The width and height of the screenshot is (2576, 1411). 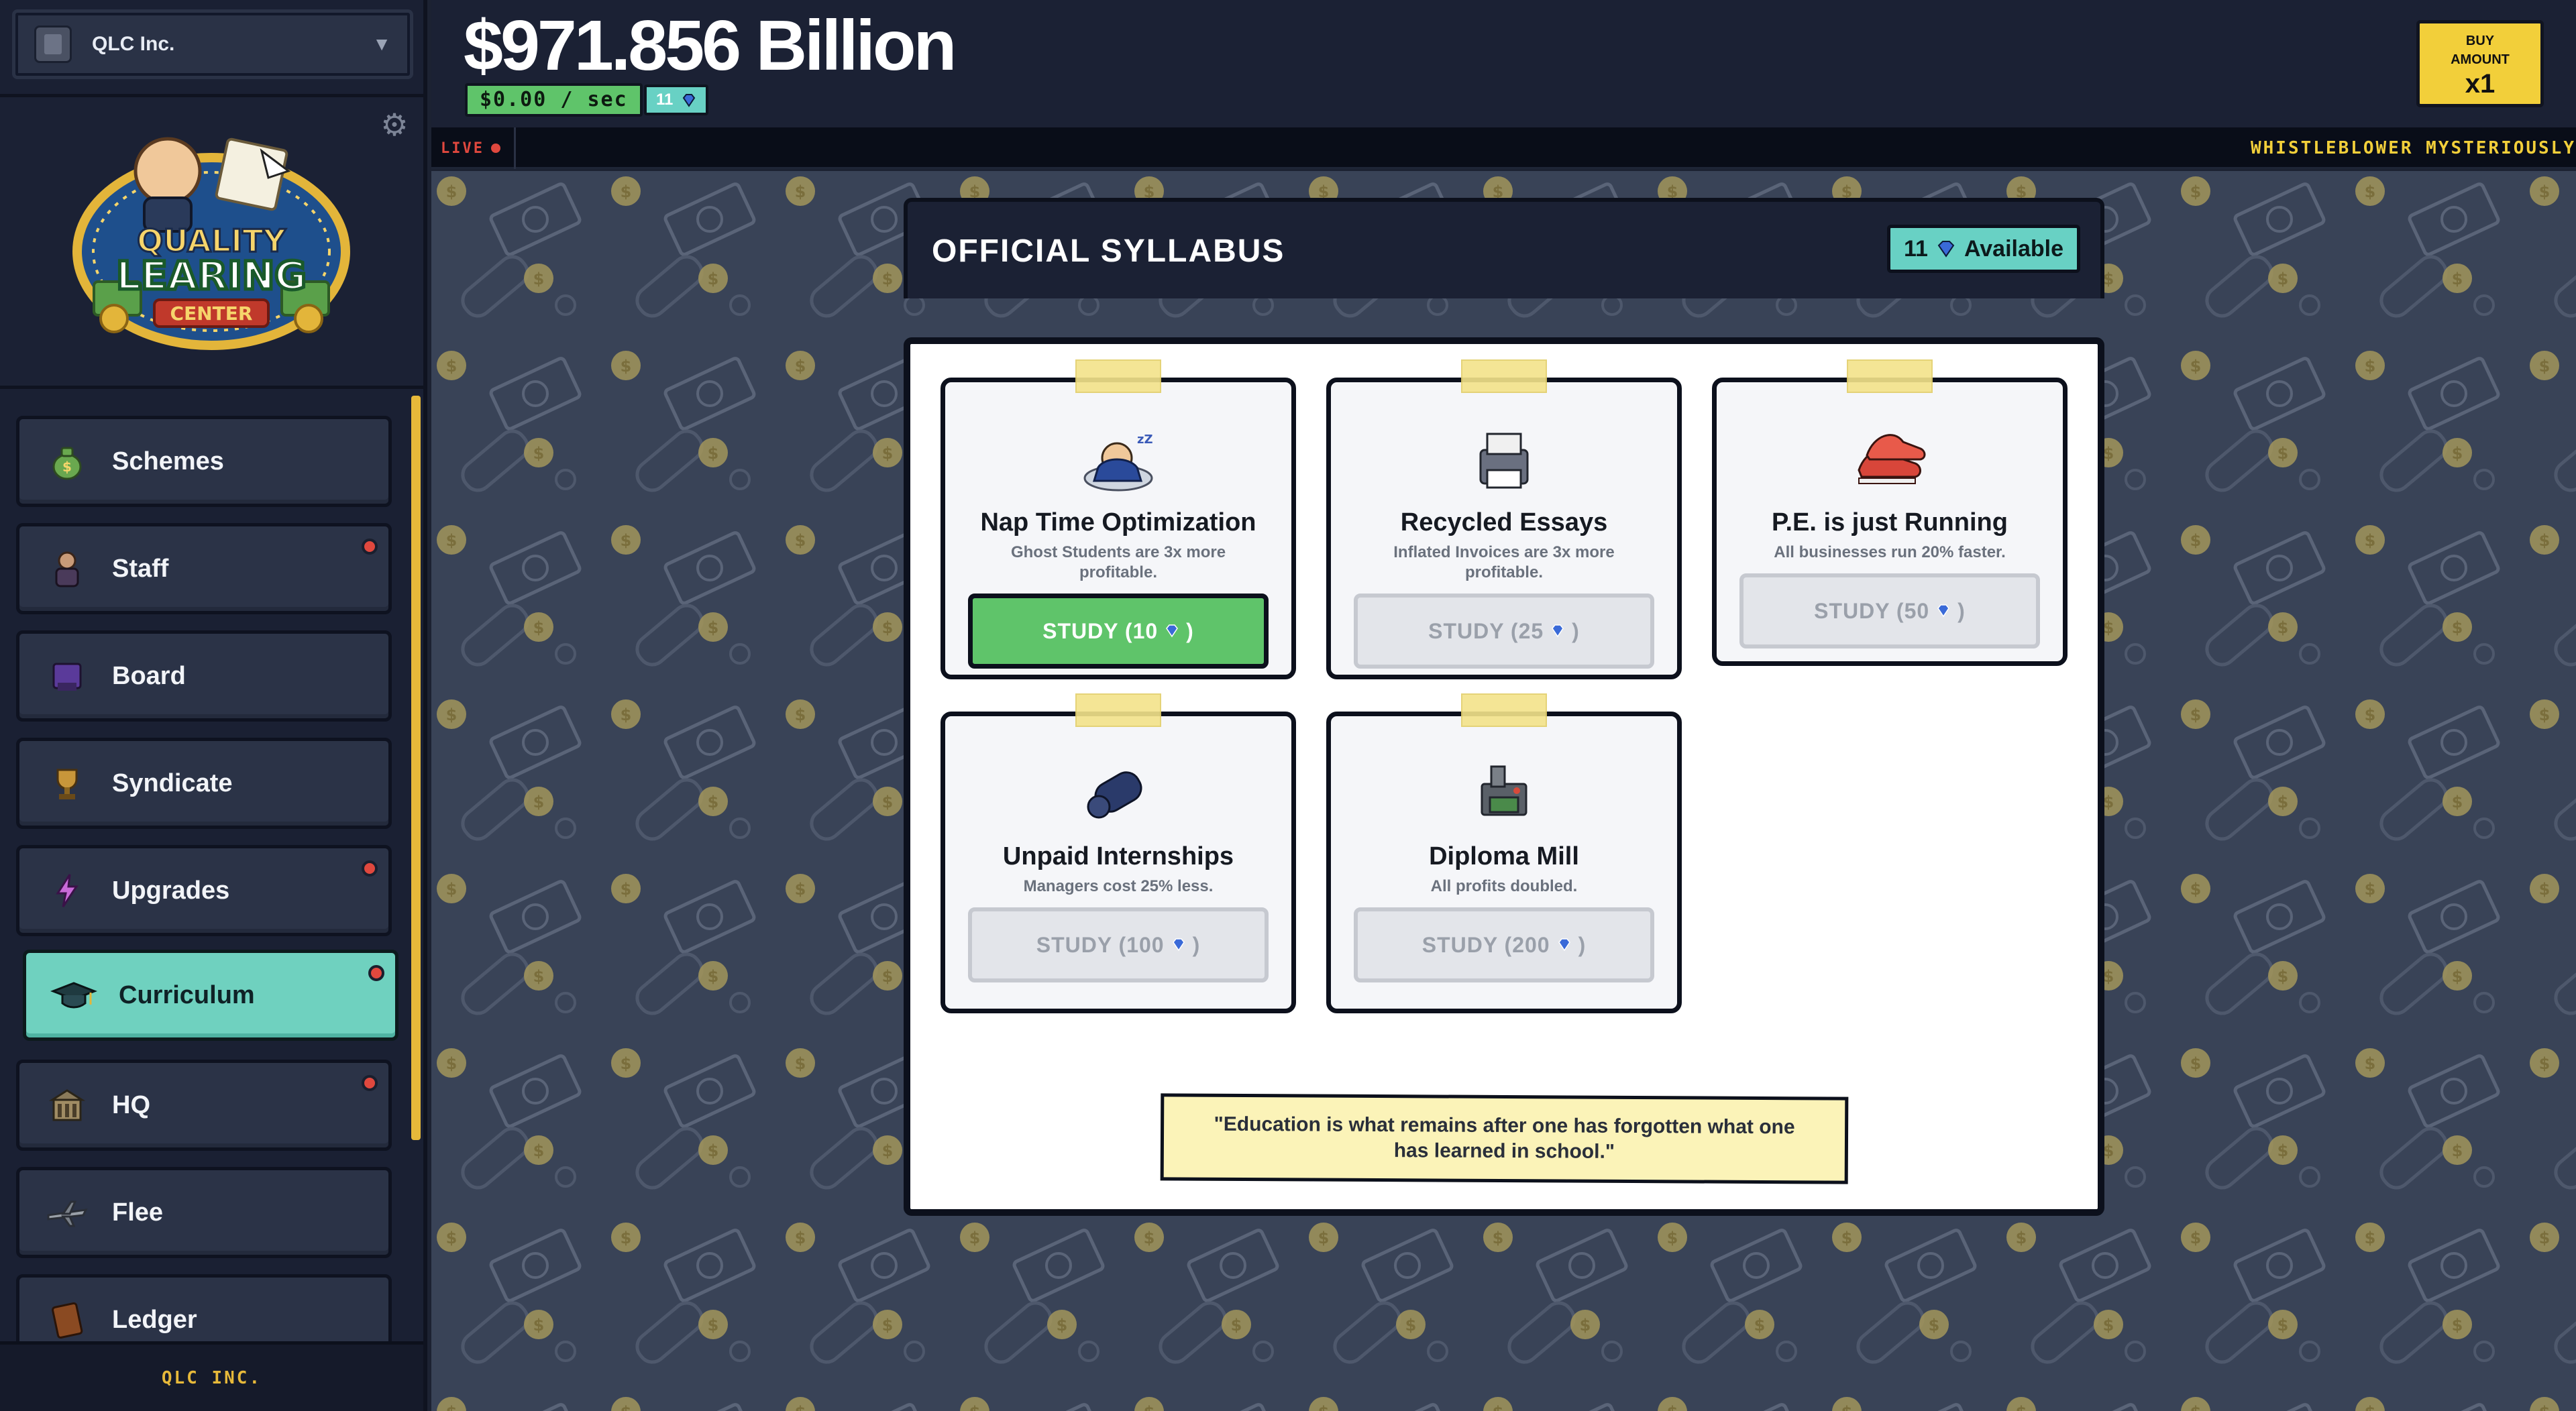 I want to click on sidebar-item-label: Staff, so click(x=140, y=568).